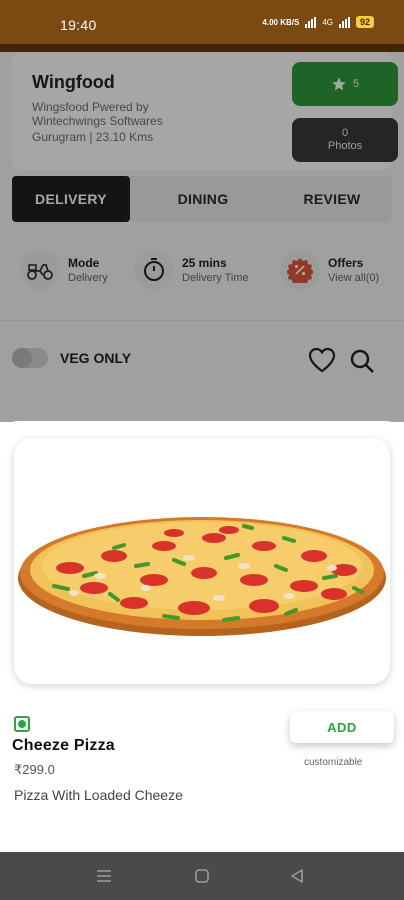 The height and width of the screenshot is (900, 404). Describe the element at coordinates (22, 724) in the screenshot. I see `veg-indicator-icon` at that location.